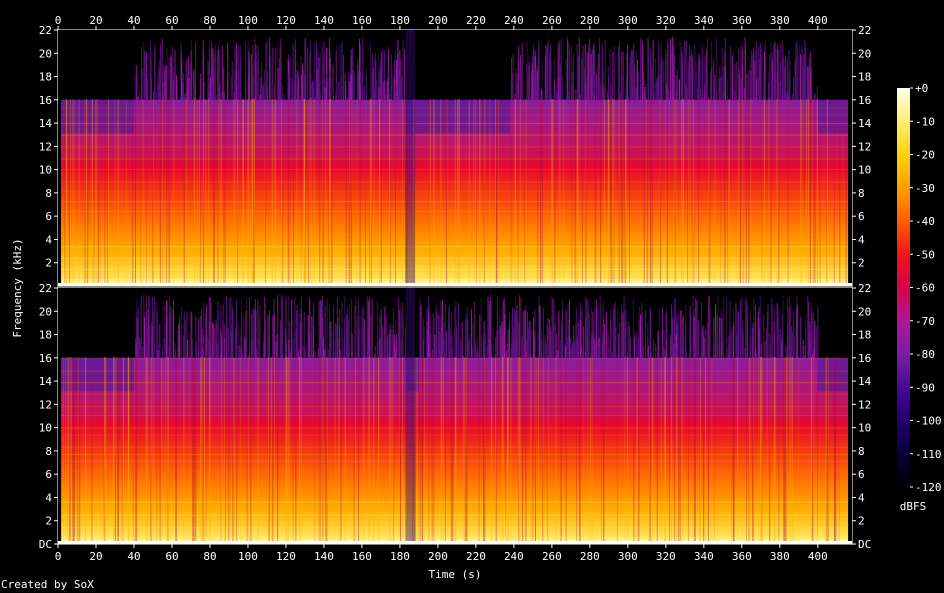 The image size is (944, 593). What do you see at coordinates (925, 254) in the screenshot?
I see `colorbar-tick-label: -50` at bounding box center [925, 254].